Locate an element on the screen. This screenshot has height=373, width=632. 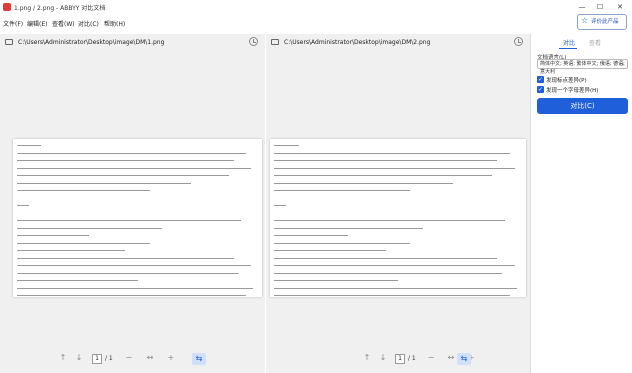
document-language-select: 简体中文; 英语; 繁体中文; 俄语; 德语; 意大利 ⌄ is located at coordinates (582, 67).